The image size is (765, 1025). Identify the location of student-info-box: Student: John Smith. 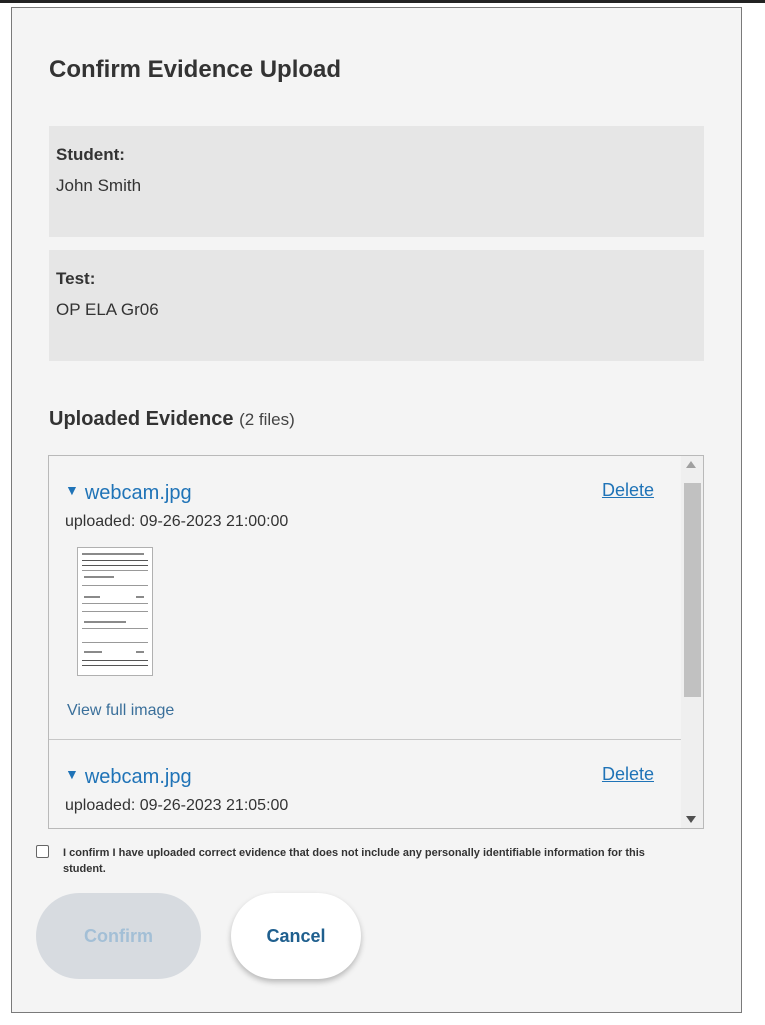
(376, 181).